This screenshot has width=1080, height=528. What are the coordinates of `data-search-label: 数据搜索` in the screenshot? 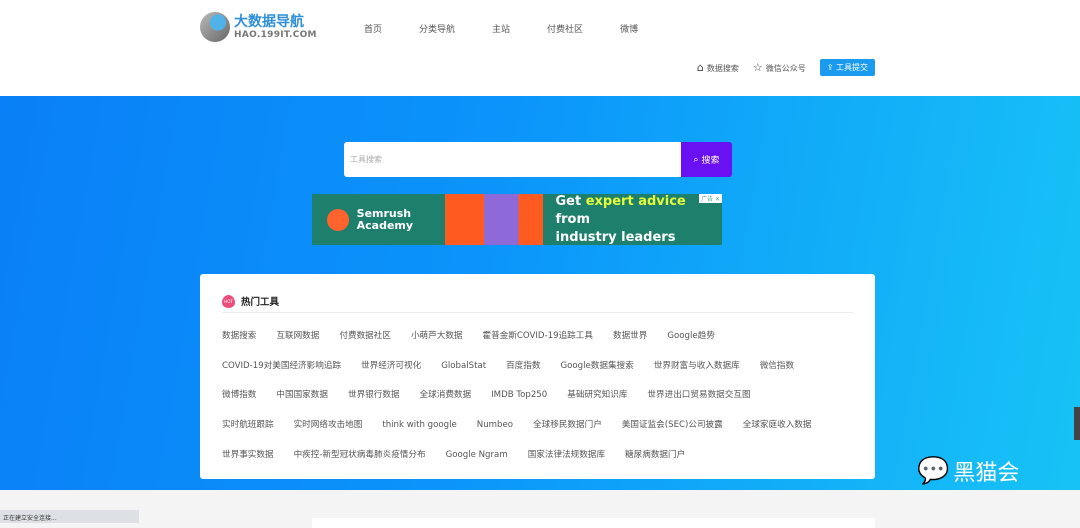 It's located at (722, 68).